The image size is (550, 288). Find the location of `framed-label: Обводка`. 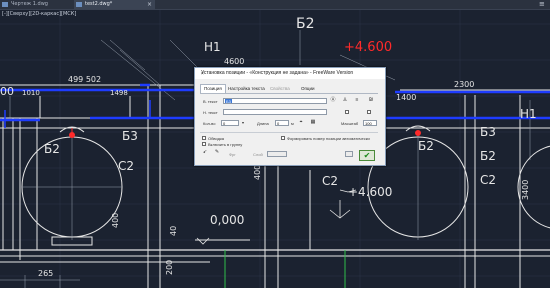

framed-label: Обводка is located at coordinates (216, 138).